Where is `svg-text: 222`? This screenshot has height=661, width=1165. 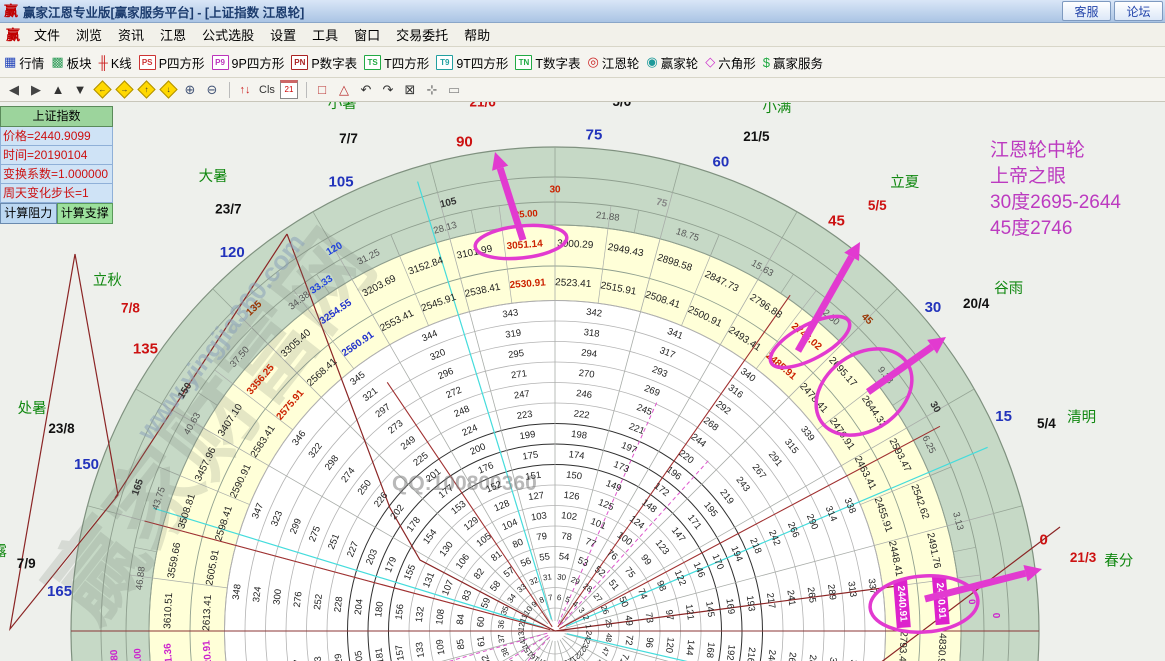
svg-text: 222 is located at coordinates (581, 414).